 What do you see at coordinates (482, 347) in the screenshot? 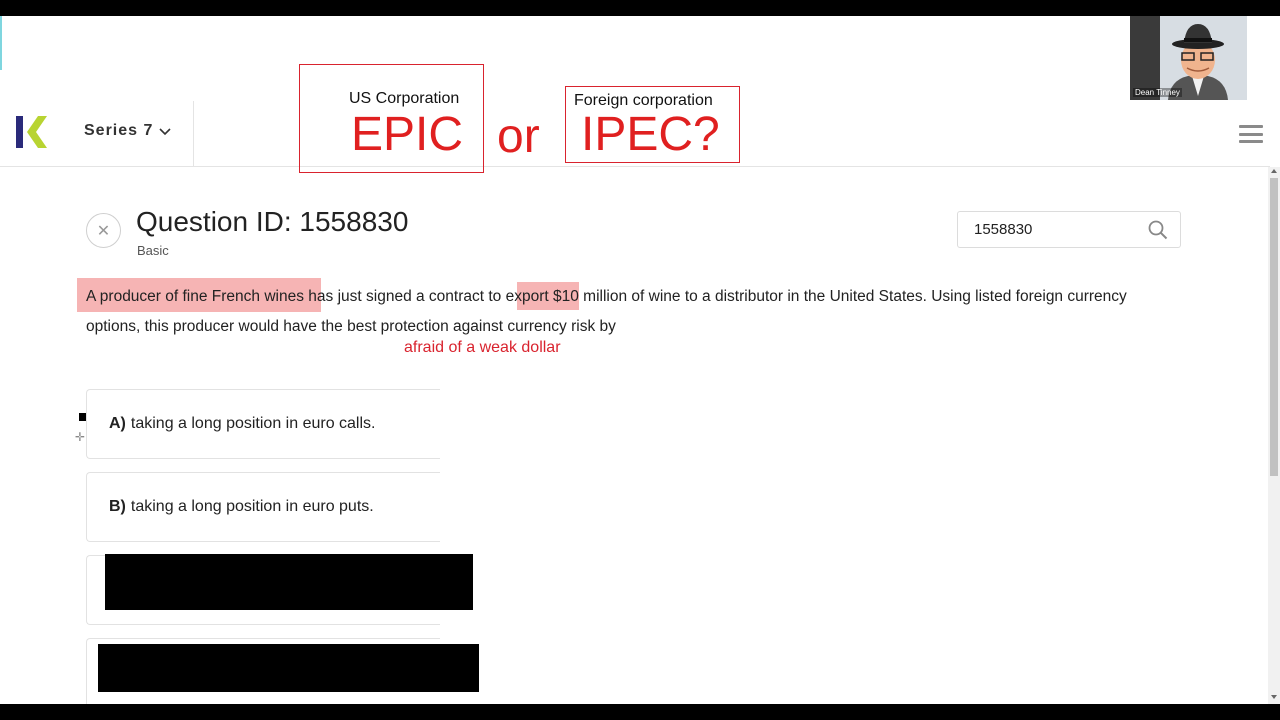
I see `annotation-note: afraid of a weak dollar` at bounding box center [482, 347].